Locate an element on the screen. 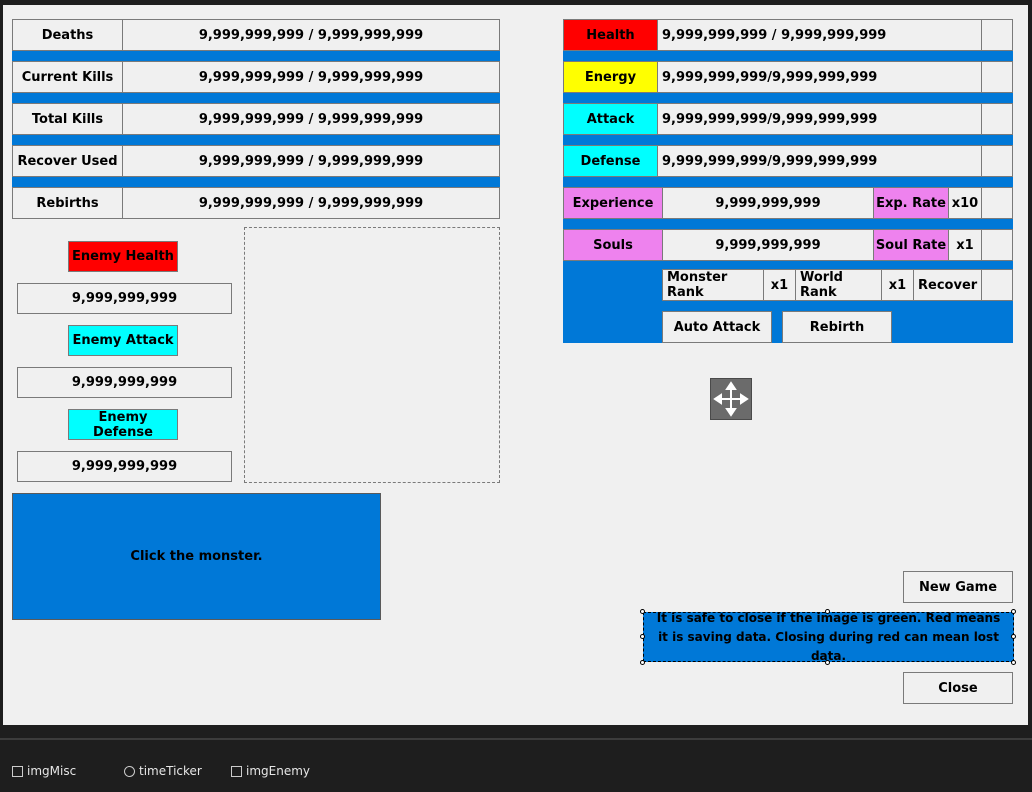  world-rank-value: x1 is located at coordinates (897, 285).